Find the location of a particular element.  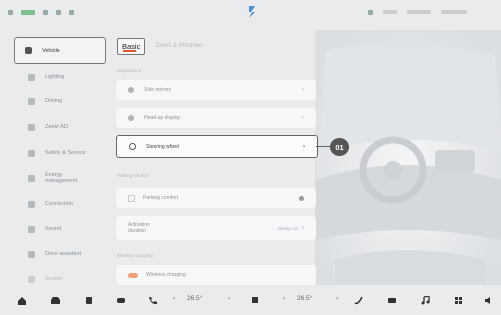

tab-doors-windows: Doors & Windows is located at coordinates (179, 46).